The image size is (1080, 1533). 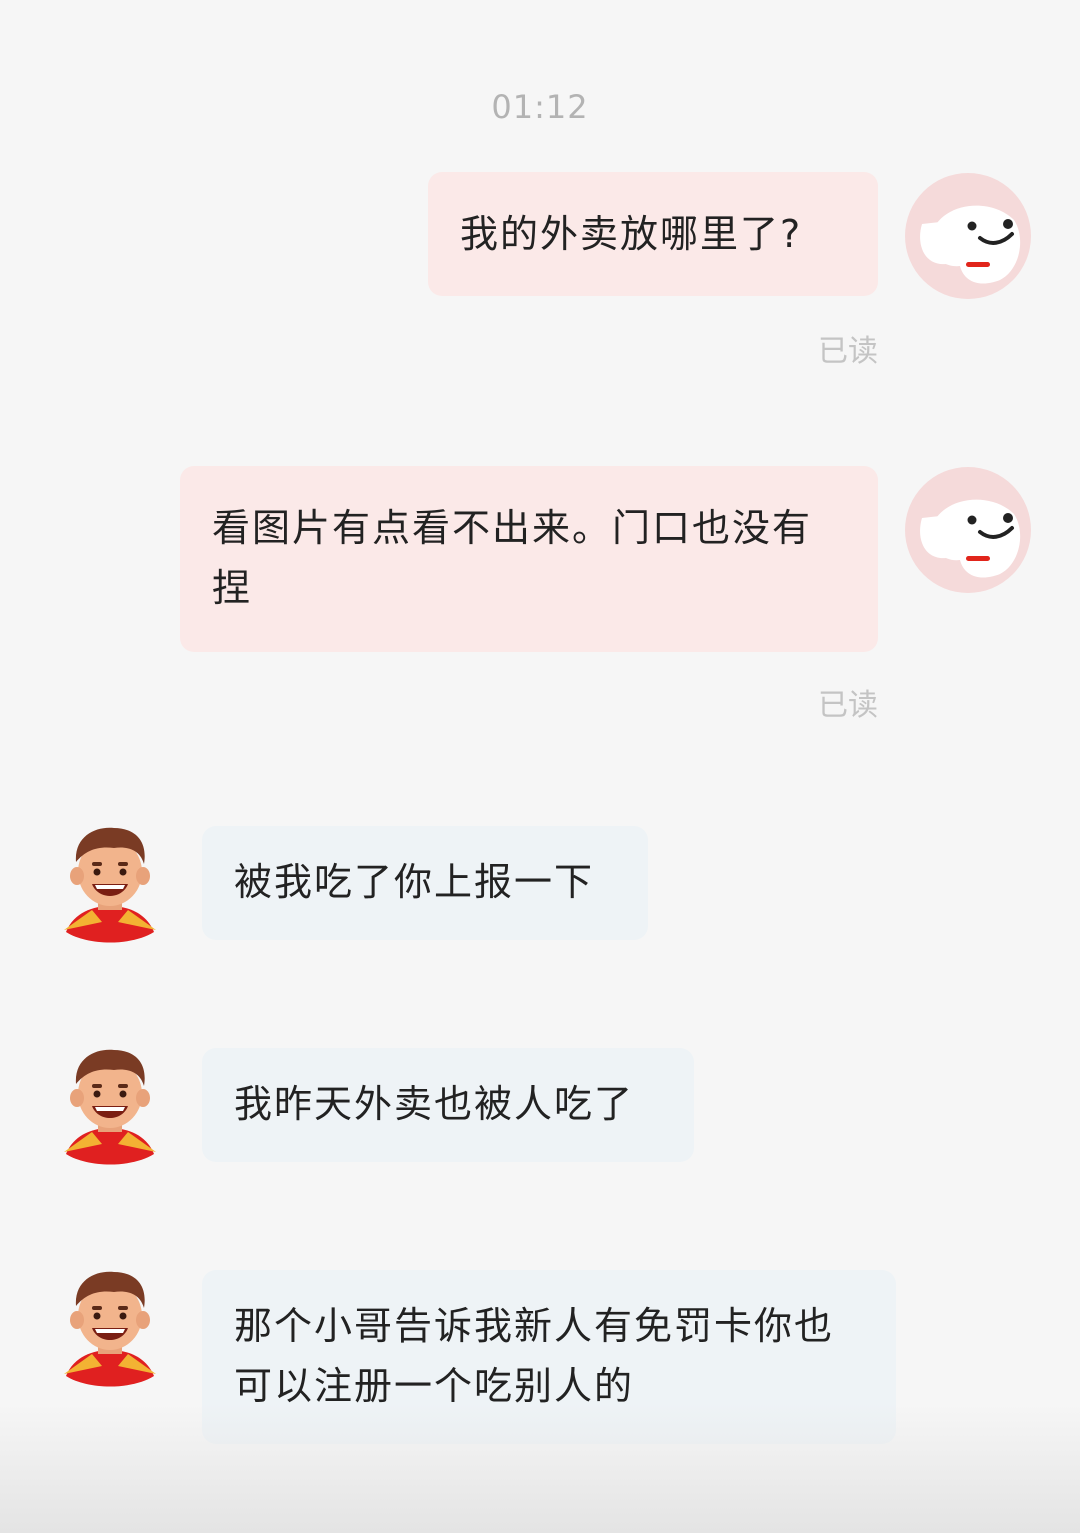 I want to click on message-text: 看图片有点看不出来。门口也没有捏, so click(x=512, y=558).